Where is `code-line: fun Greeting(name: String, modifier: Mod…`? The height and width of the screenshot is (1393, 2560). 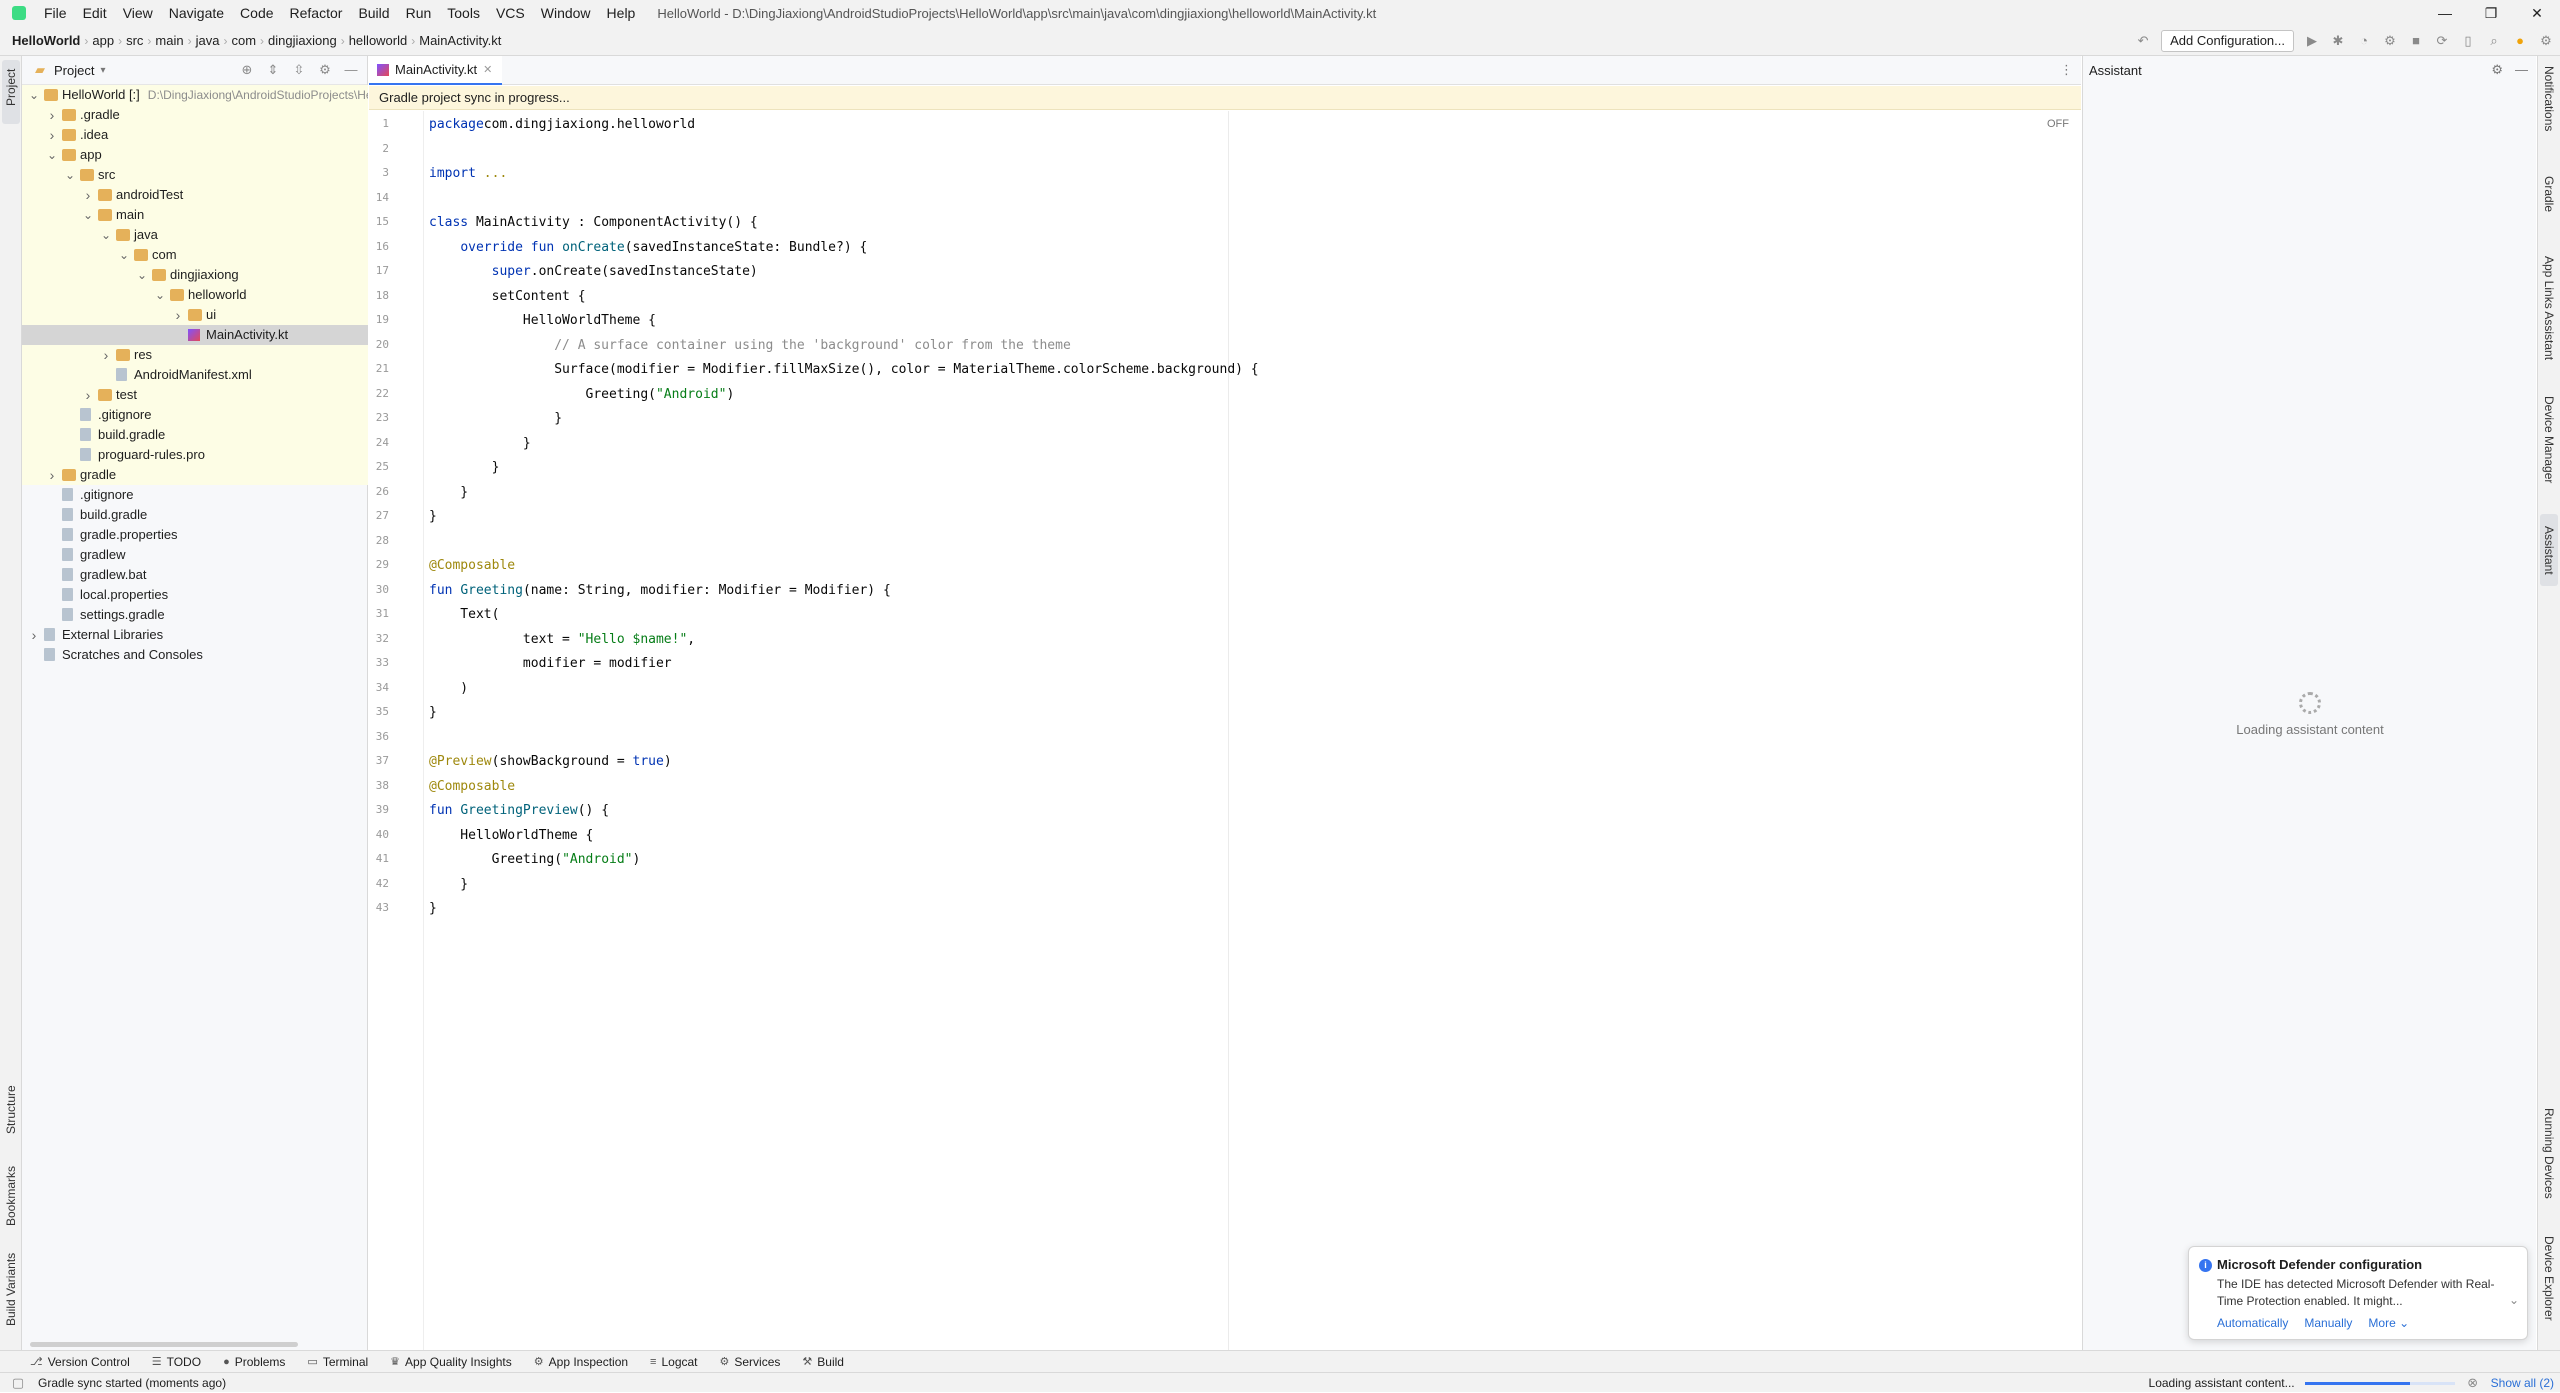
code-line: fun Greeting(name: String, modifier: Mod… is located at coordinates (660, 590).